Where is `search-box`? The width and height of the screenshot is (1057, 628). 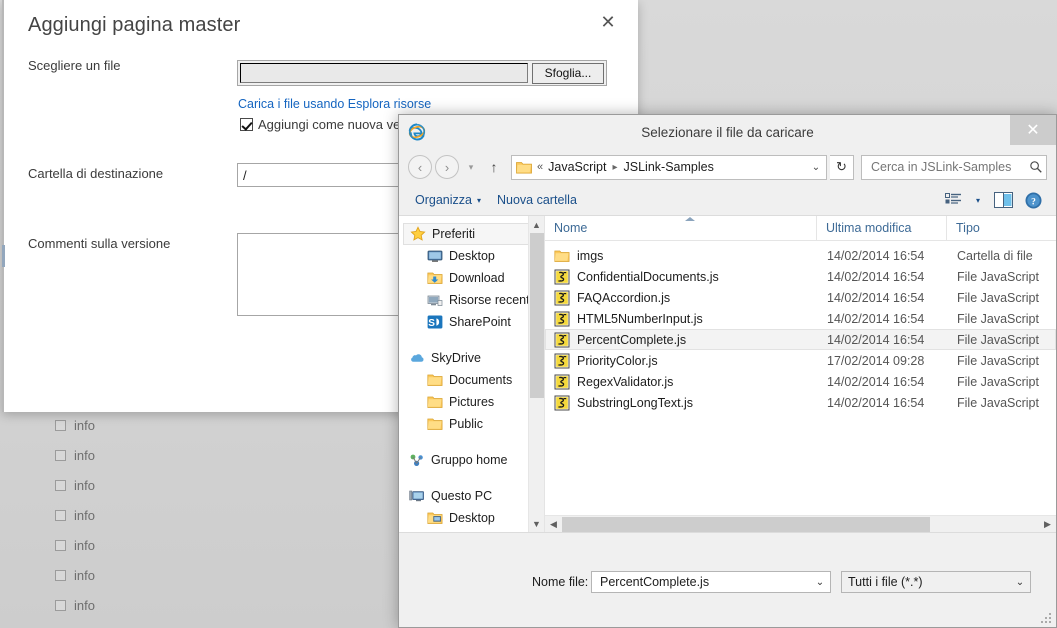 search-box is located at coordinates (954, 167).